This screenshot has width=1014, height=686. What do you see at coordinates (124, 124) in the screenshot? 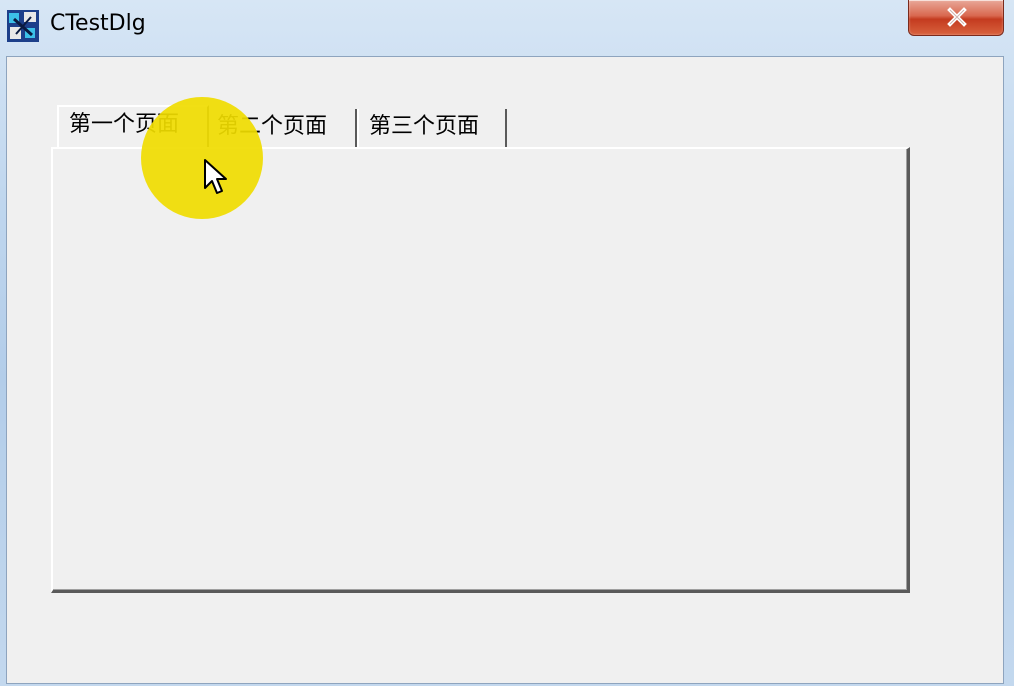
I see `tab-label: 第一个页面` at bounding box center [124, 124].